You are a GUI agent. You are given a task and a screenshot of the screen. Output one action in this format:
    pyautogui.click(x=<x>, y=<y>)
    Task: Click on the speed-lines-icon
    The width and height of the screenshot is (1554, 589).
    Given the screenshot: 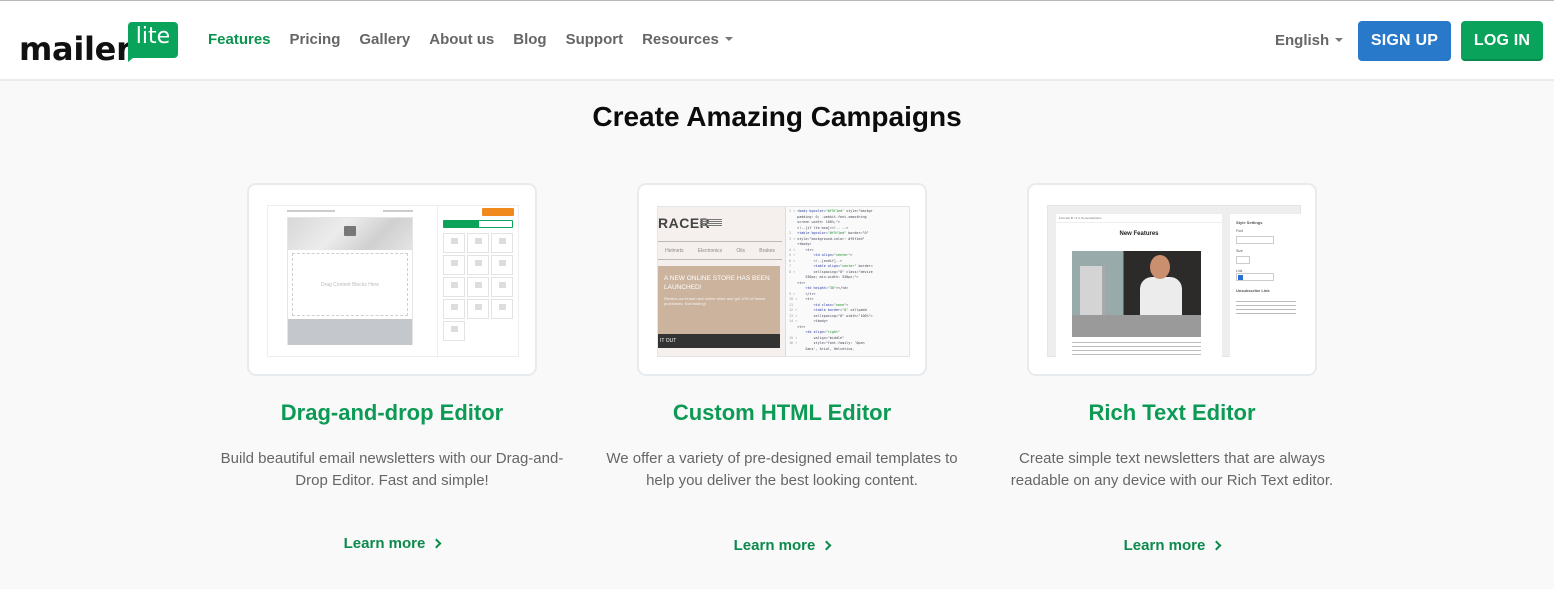 What is the action you would take?
    pyautogui.click(x=711, y=223)
    